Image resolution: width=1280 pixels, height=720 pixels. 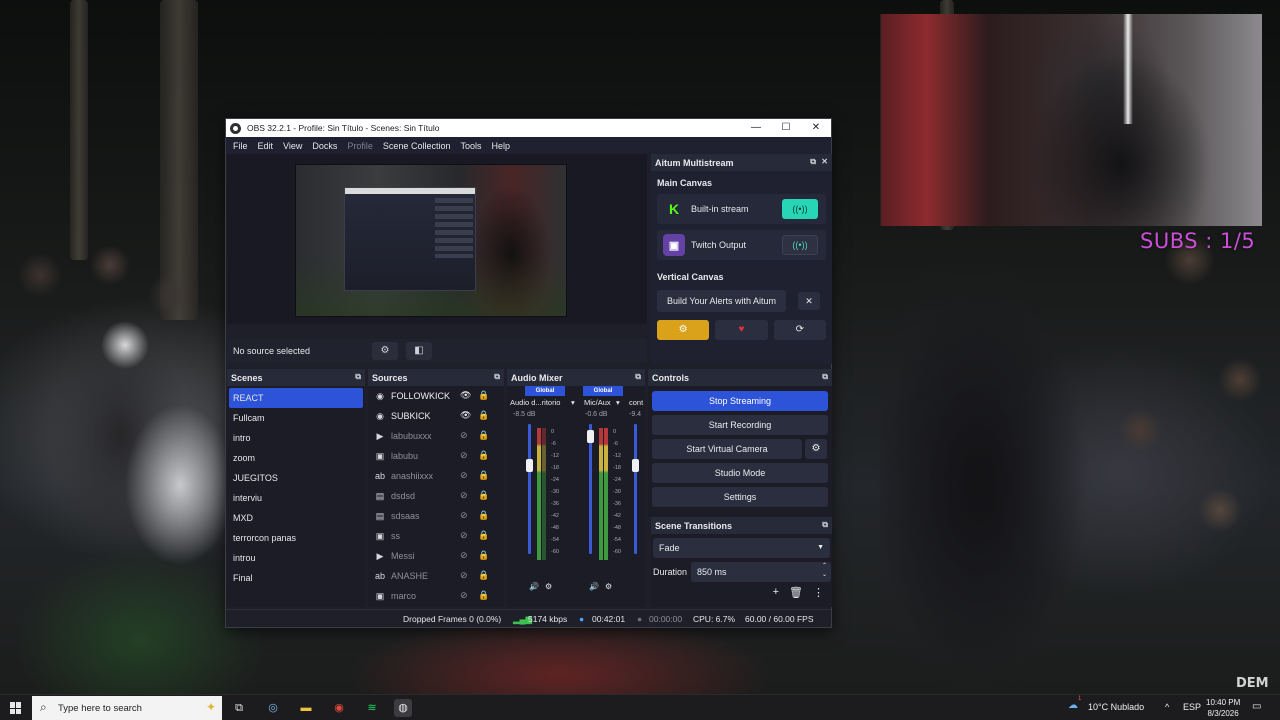 What do you see at coordinates (239, 708) in the screenshot?
I see `task-view-icon: ⧉` at bounding box center [239, 708].